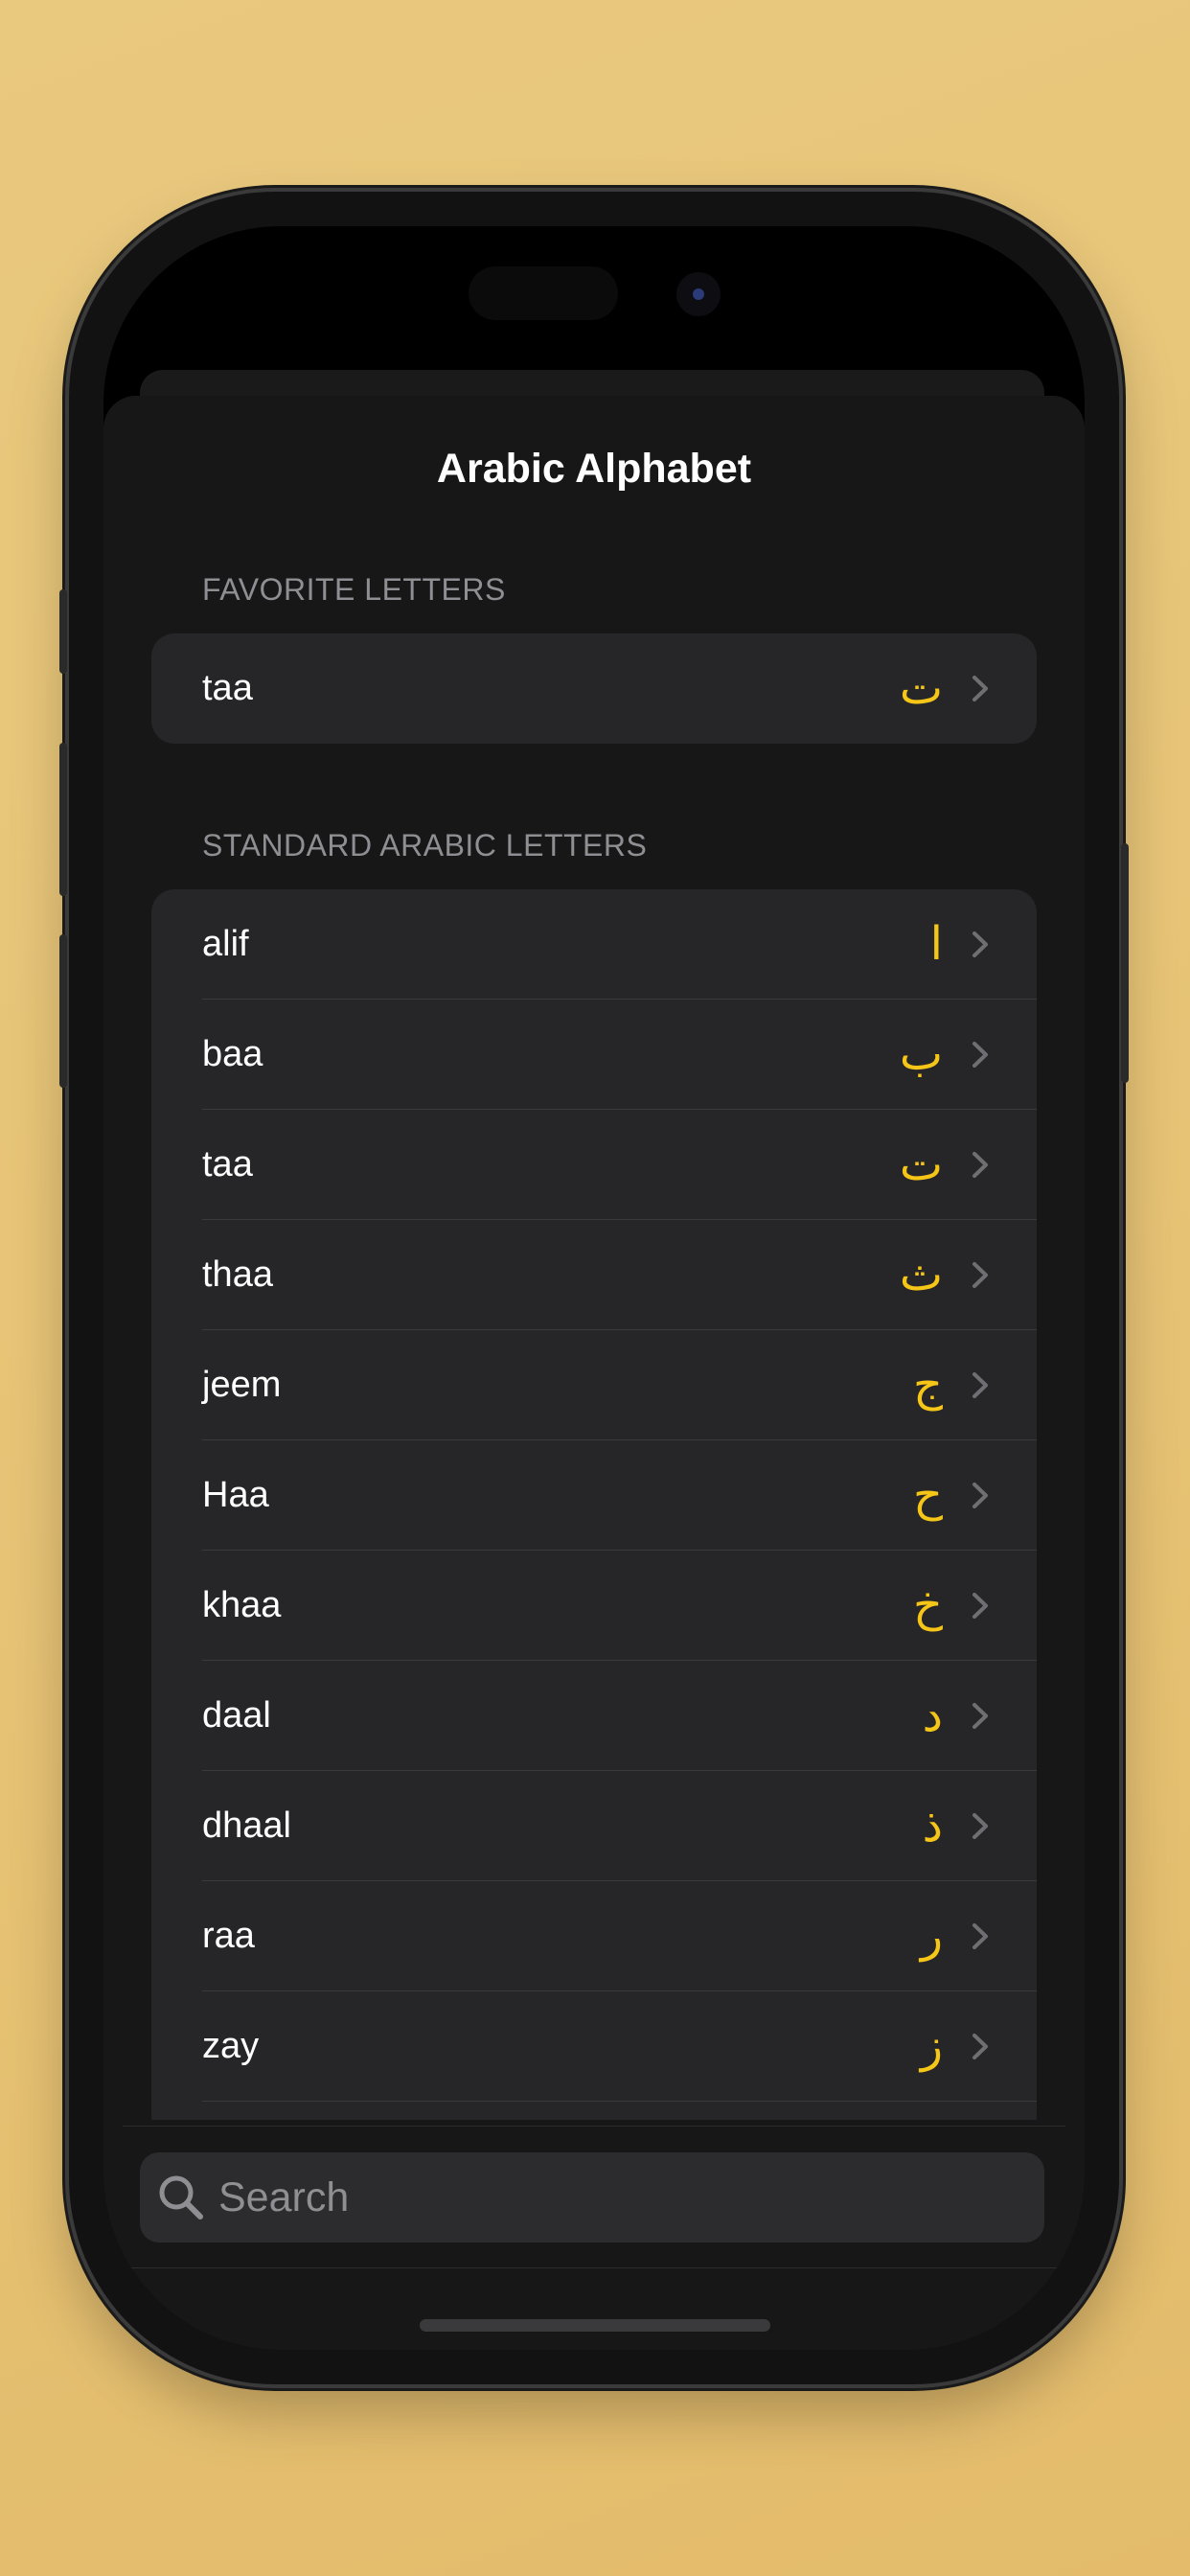 Image resolution: width=1190 pixels, height=2576 pixels. Describe the element at coordinates (242, 1605) in the screenshot. I see `letter-name: khaa` at that location.